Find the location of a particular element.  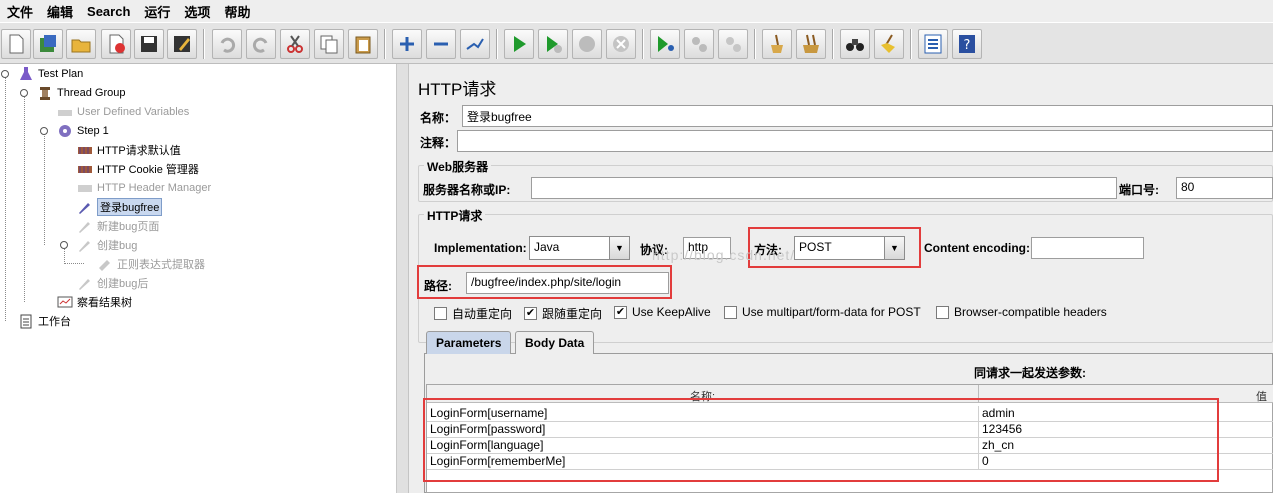

name-field: 登录bugfree is located at coordinates (867, 116).